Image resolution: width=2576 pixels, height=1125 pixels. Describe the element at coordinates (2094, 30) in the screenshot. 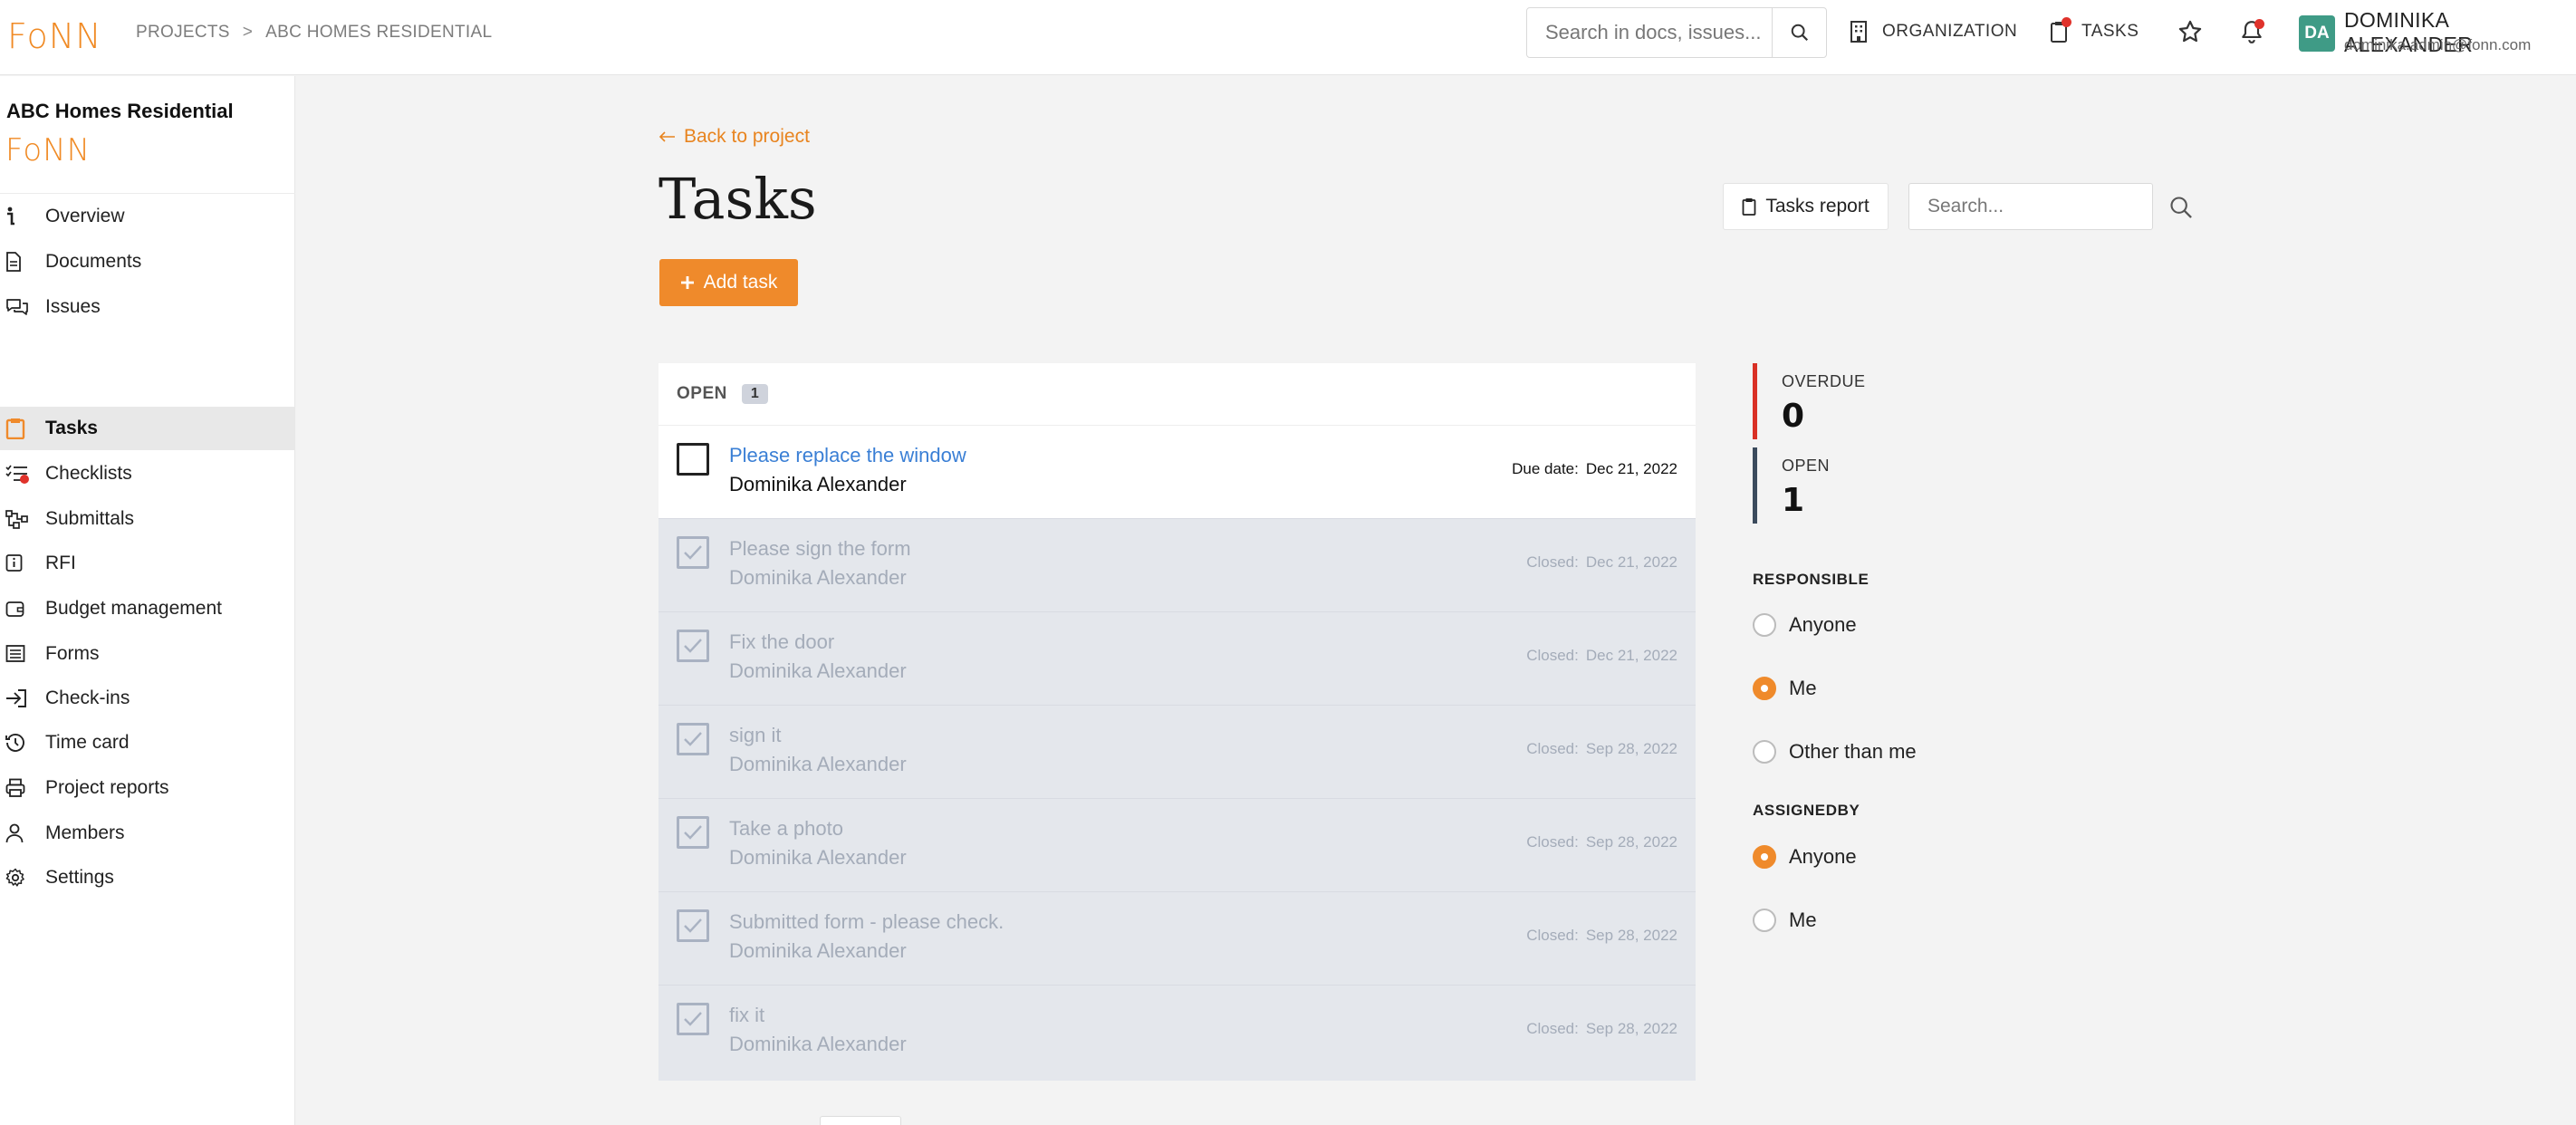

I see `tasks-nav-link: TASKS` at that location.